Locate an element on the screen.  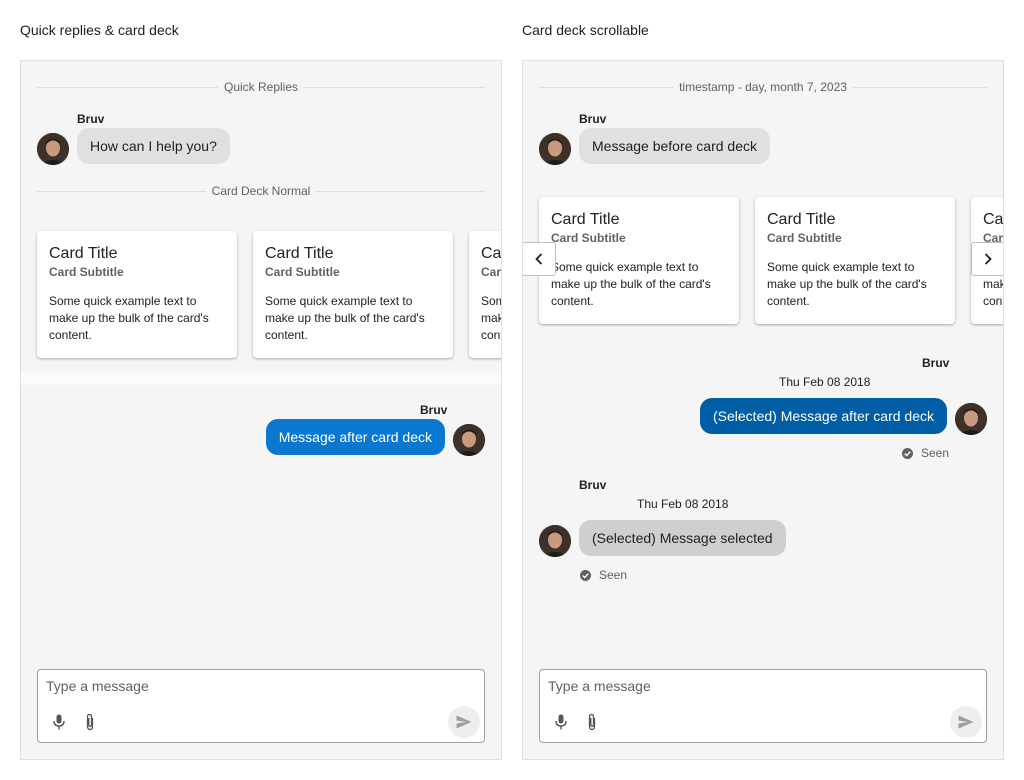
divider-label: Card Deck Normal is located at coordinates (261, 191).